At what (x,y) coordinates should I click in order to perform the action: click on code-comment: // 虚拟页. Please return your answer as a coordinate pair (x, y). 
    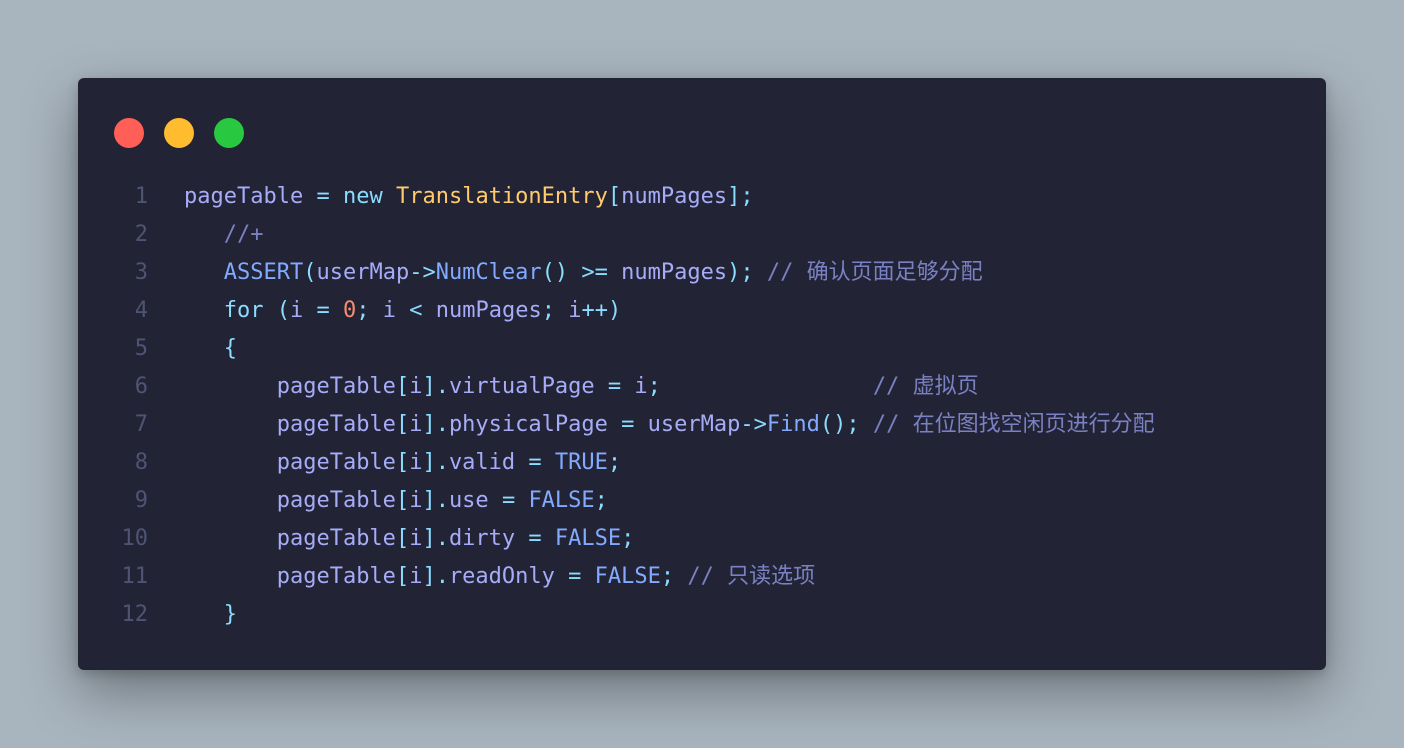
    Looking at the image, I should click on (926, 386).